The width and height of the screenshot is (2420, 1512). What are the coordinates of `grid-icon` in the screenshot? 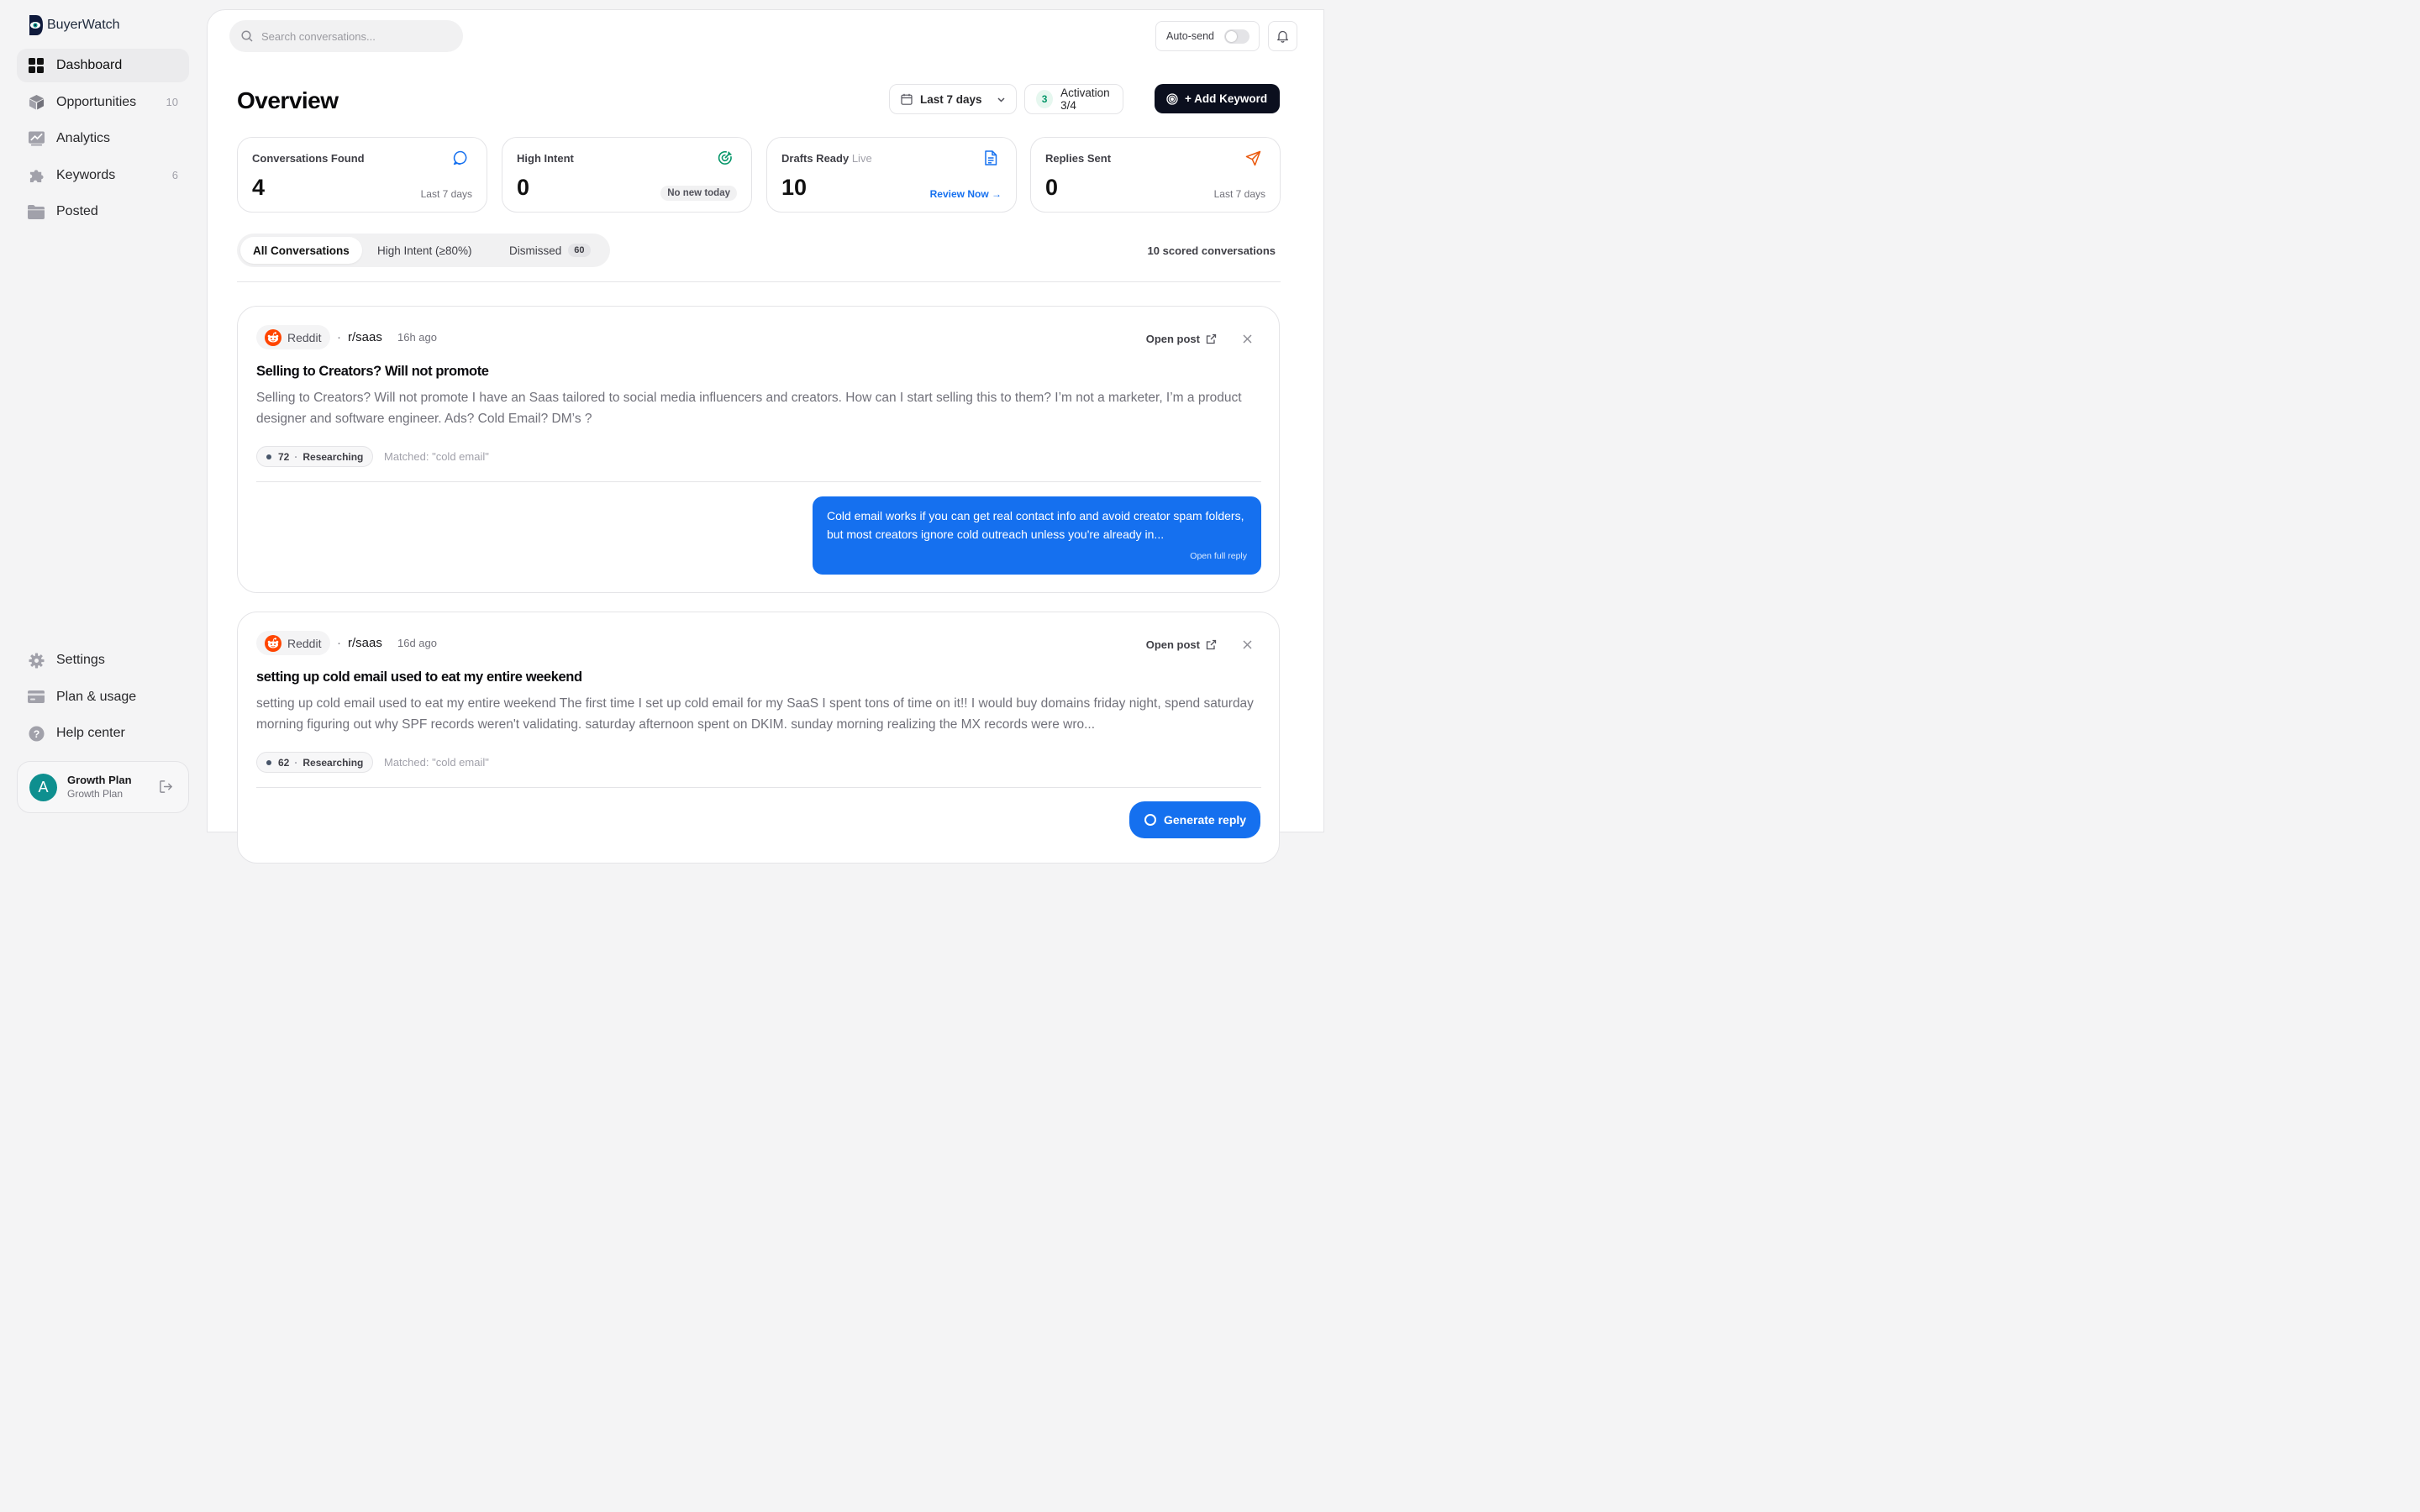 It's located at (36, 65).